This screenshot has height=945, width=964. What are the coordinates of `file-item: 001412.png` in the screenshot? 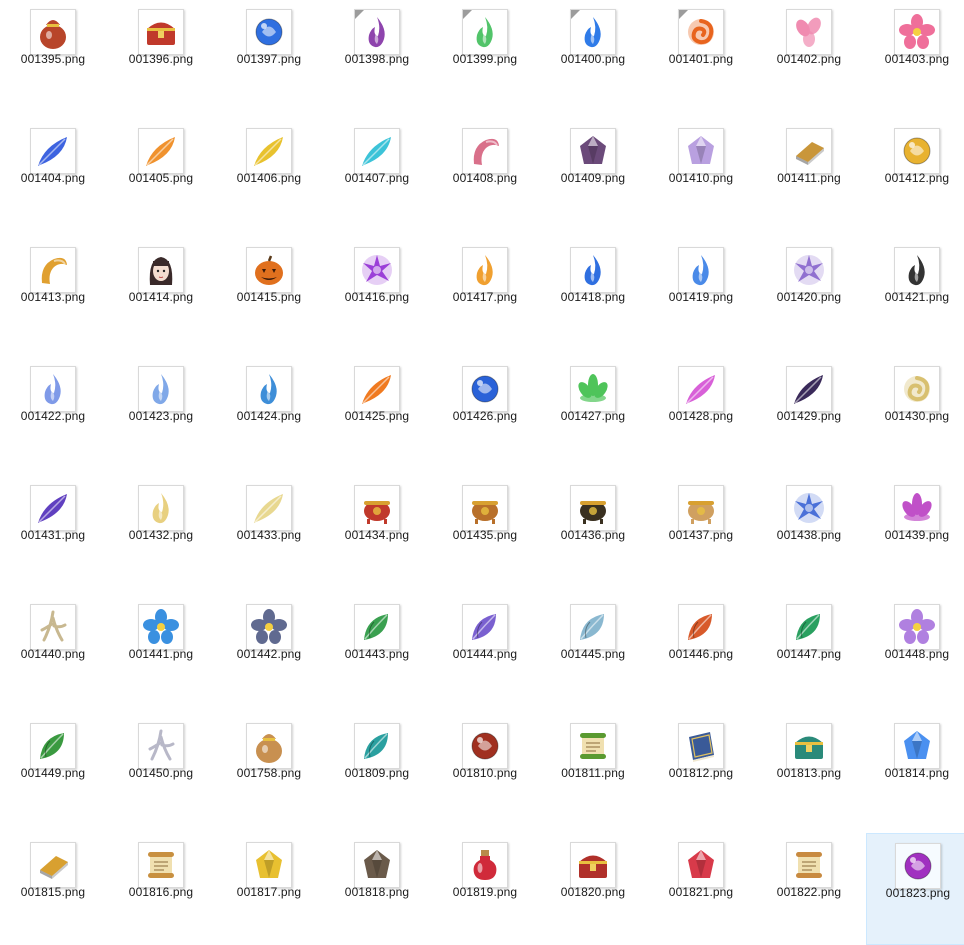 It's located at (915, 175).